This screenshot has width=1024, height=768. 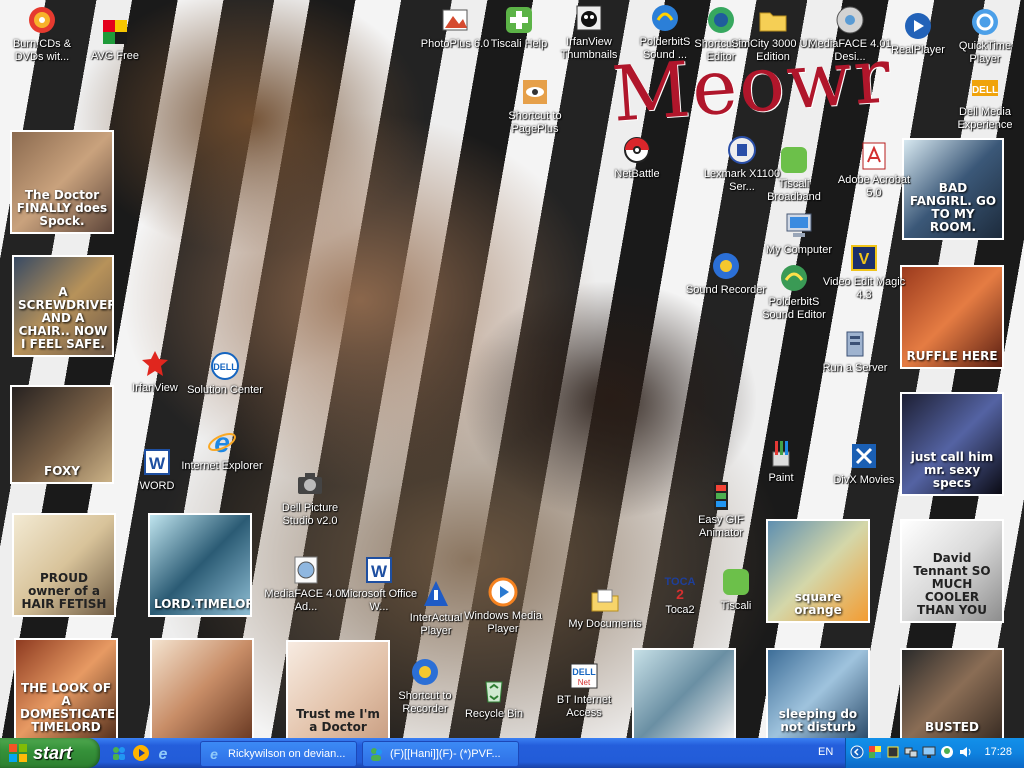 What do you see at coordinates (825, 752) in the screenshot?
I see `language-indicator: EN` at bounding box center [825, 752].